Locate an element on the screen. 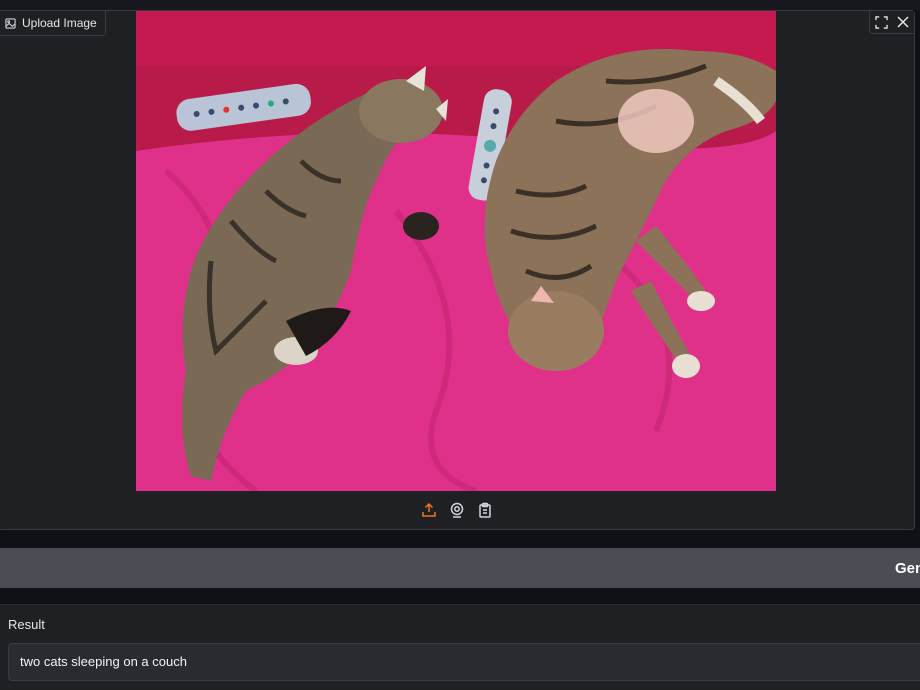 The width and height of the screenshot is (920, 690). upload-icon is located at coordinates (429, 510).